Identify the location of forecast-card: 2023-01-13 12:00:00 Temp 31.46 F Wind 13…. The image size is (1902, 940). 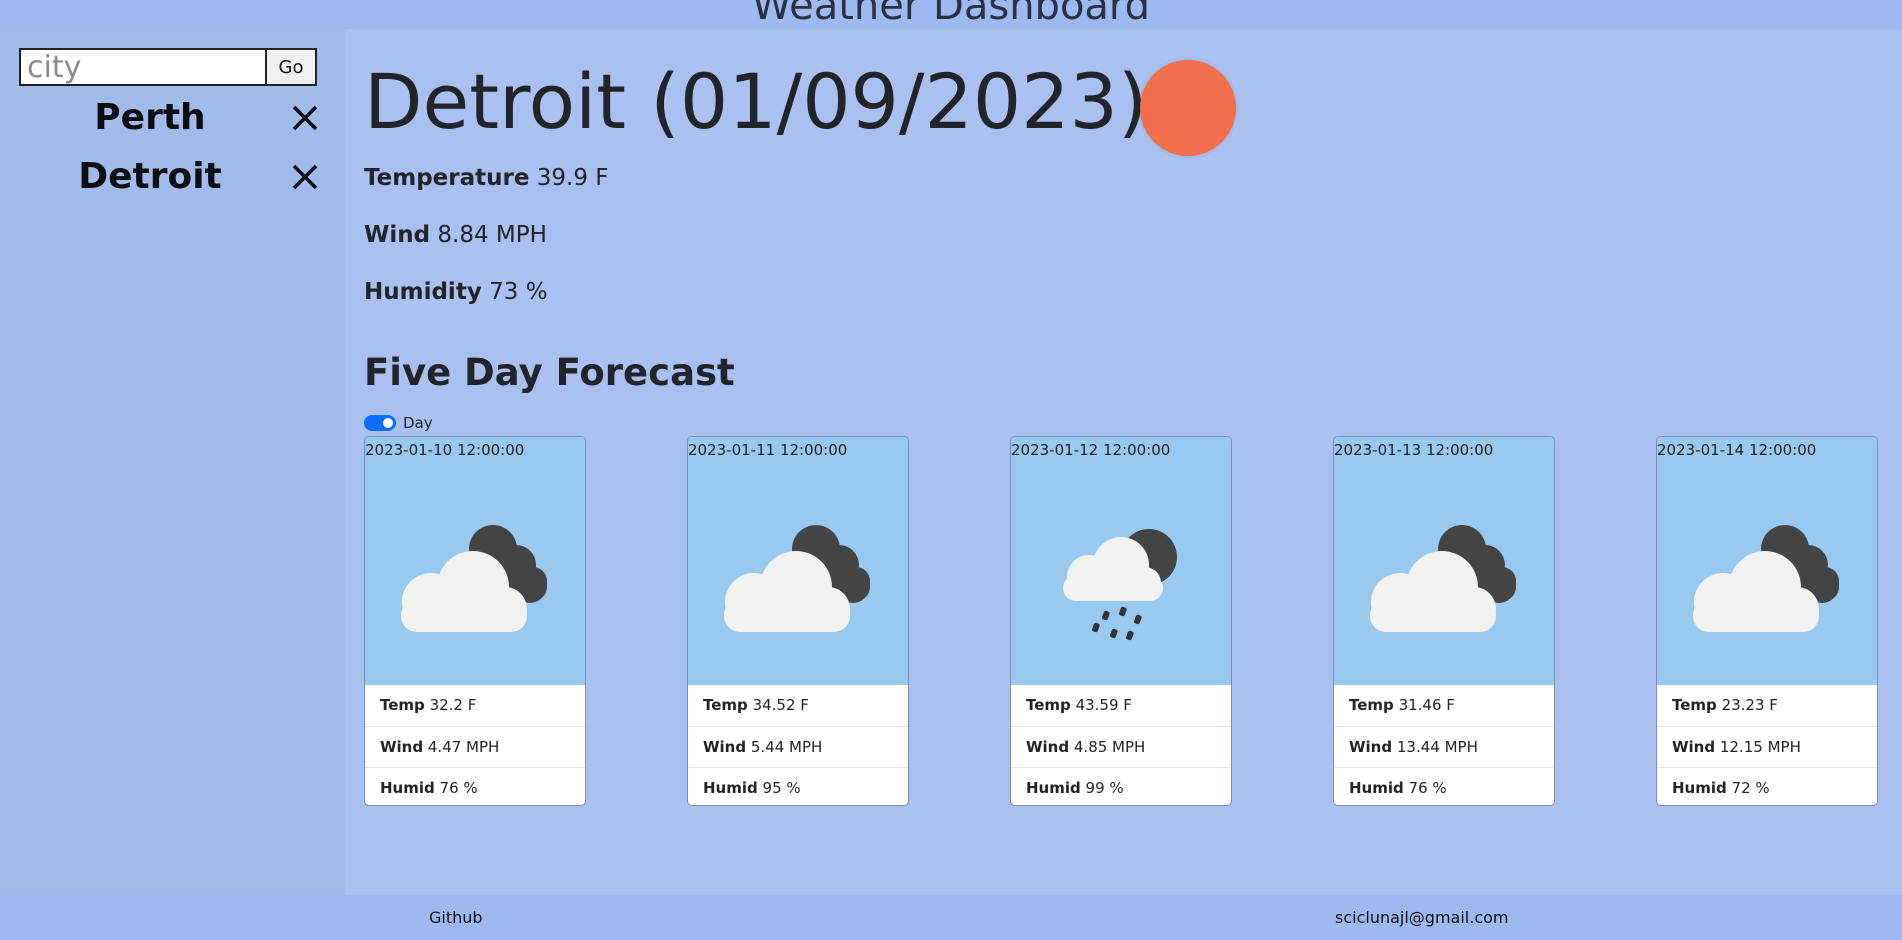
(1444, 621).